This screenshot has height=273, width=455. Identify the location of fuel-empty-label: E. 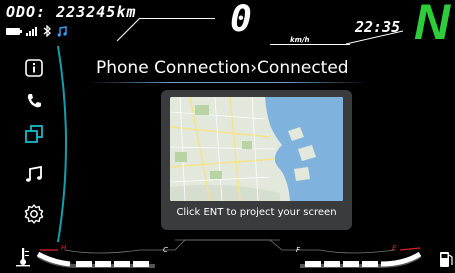
(394, 248).